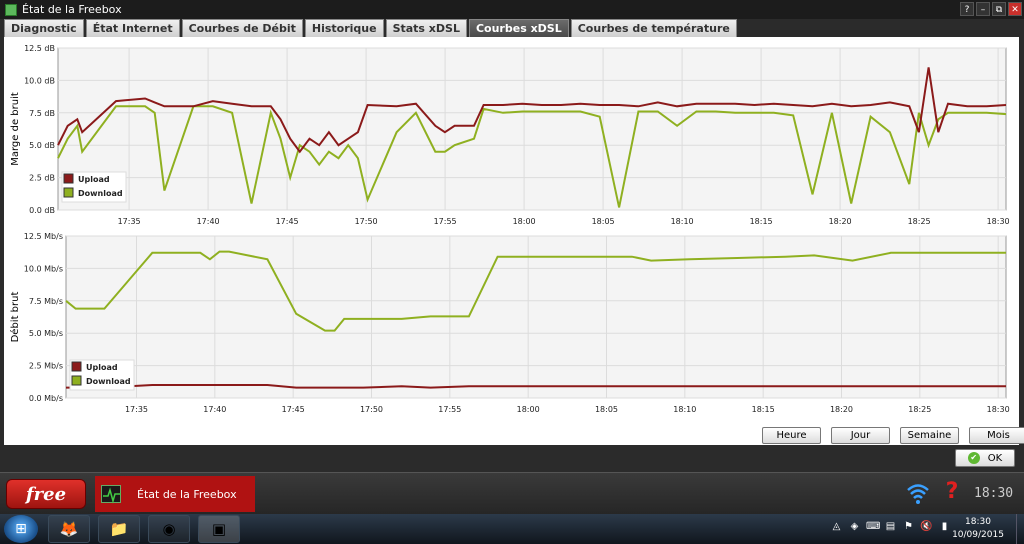 The image size is (1024, 544). I want to click on close-button: ✕, so click(1015, 9).